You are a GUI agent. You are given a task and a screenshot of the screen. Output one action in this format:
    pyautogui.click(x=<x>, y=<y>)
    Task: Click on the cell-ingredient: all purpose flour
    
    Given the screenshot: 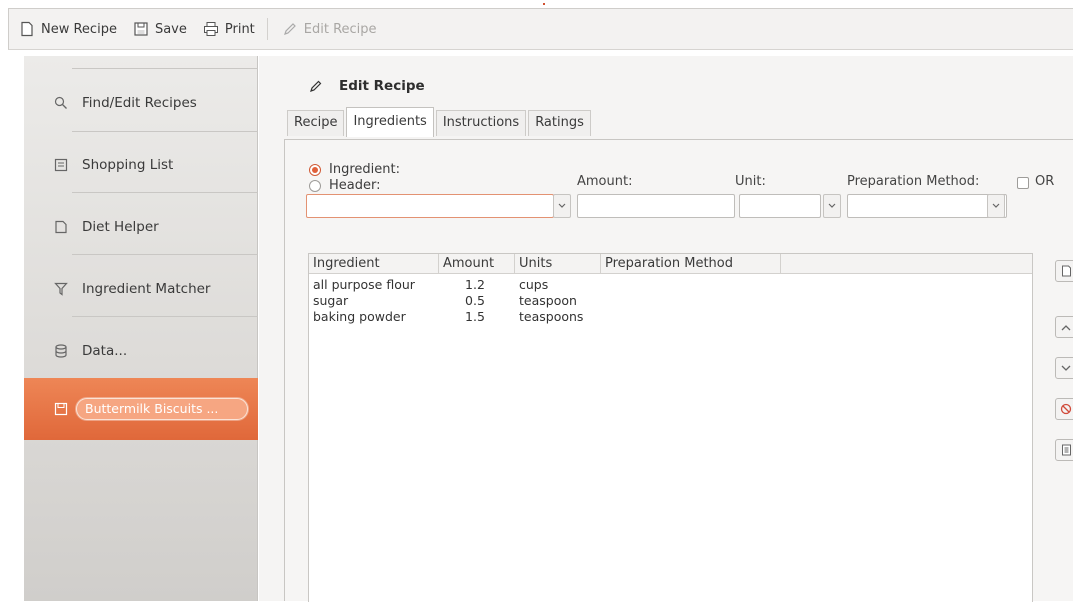 What is the action you would take?
    pyautogui.click(x=364, y=284)
    